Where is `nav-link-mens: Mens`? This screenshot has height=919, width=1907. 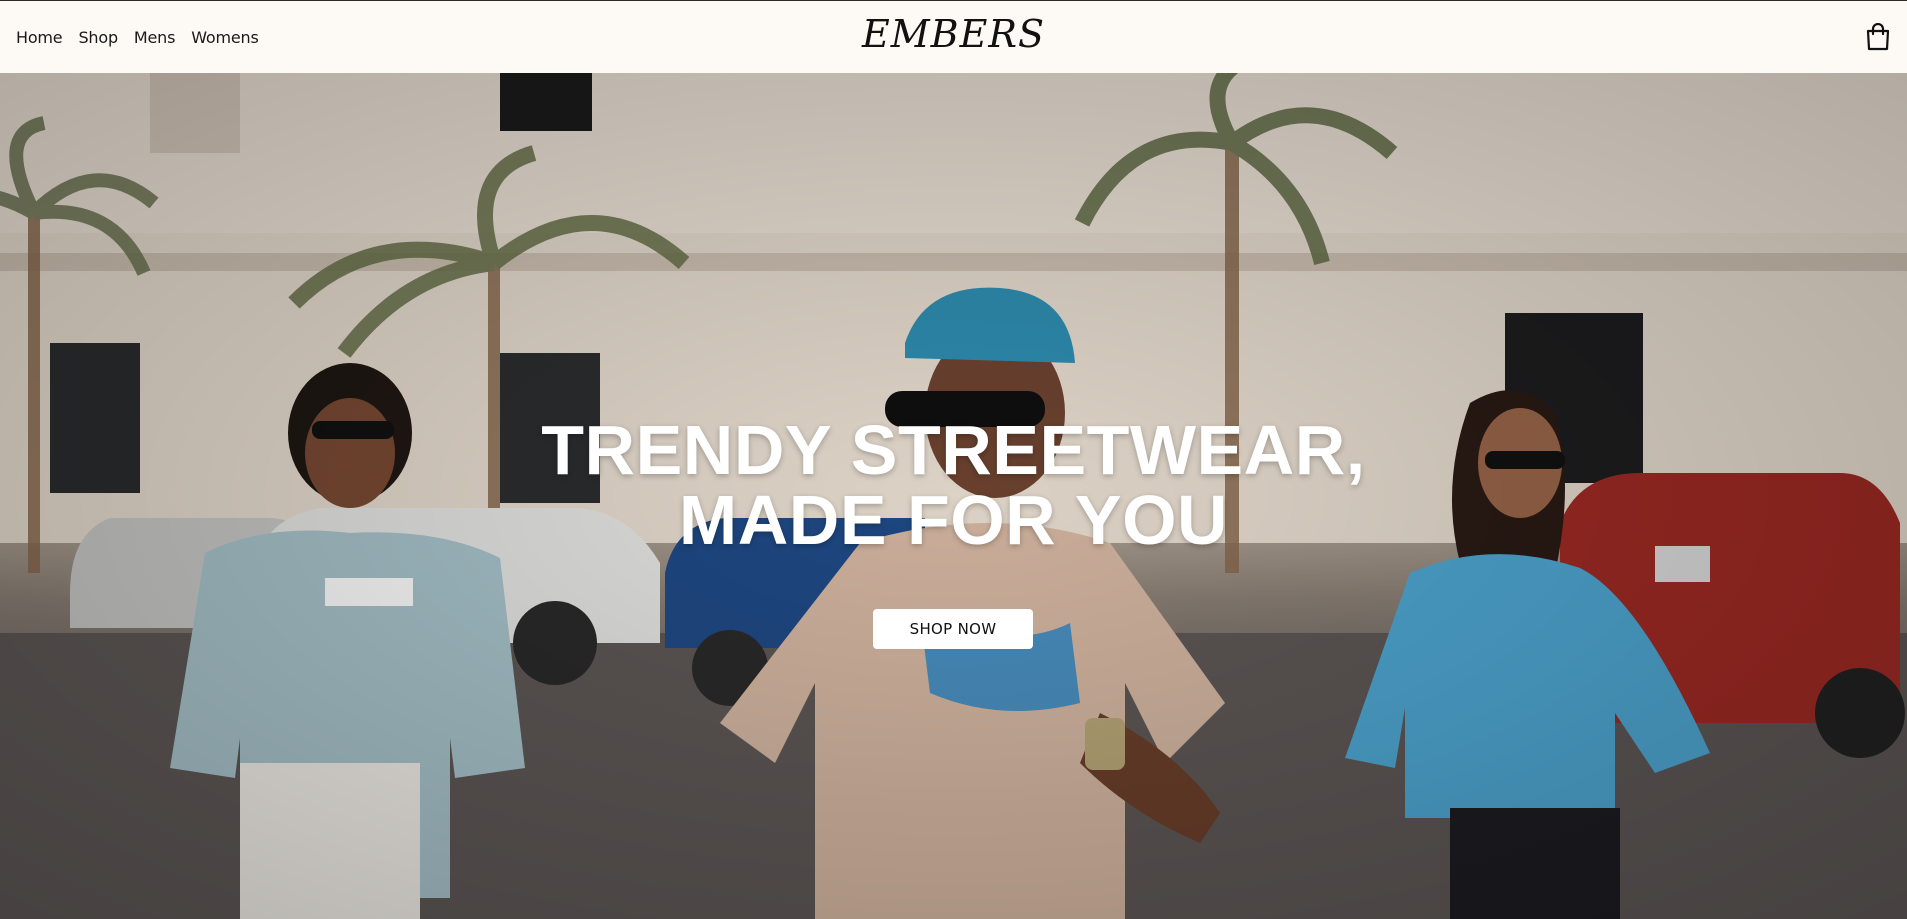
nav-link-mens: Mens is located at coordinates (155, 37).